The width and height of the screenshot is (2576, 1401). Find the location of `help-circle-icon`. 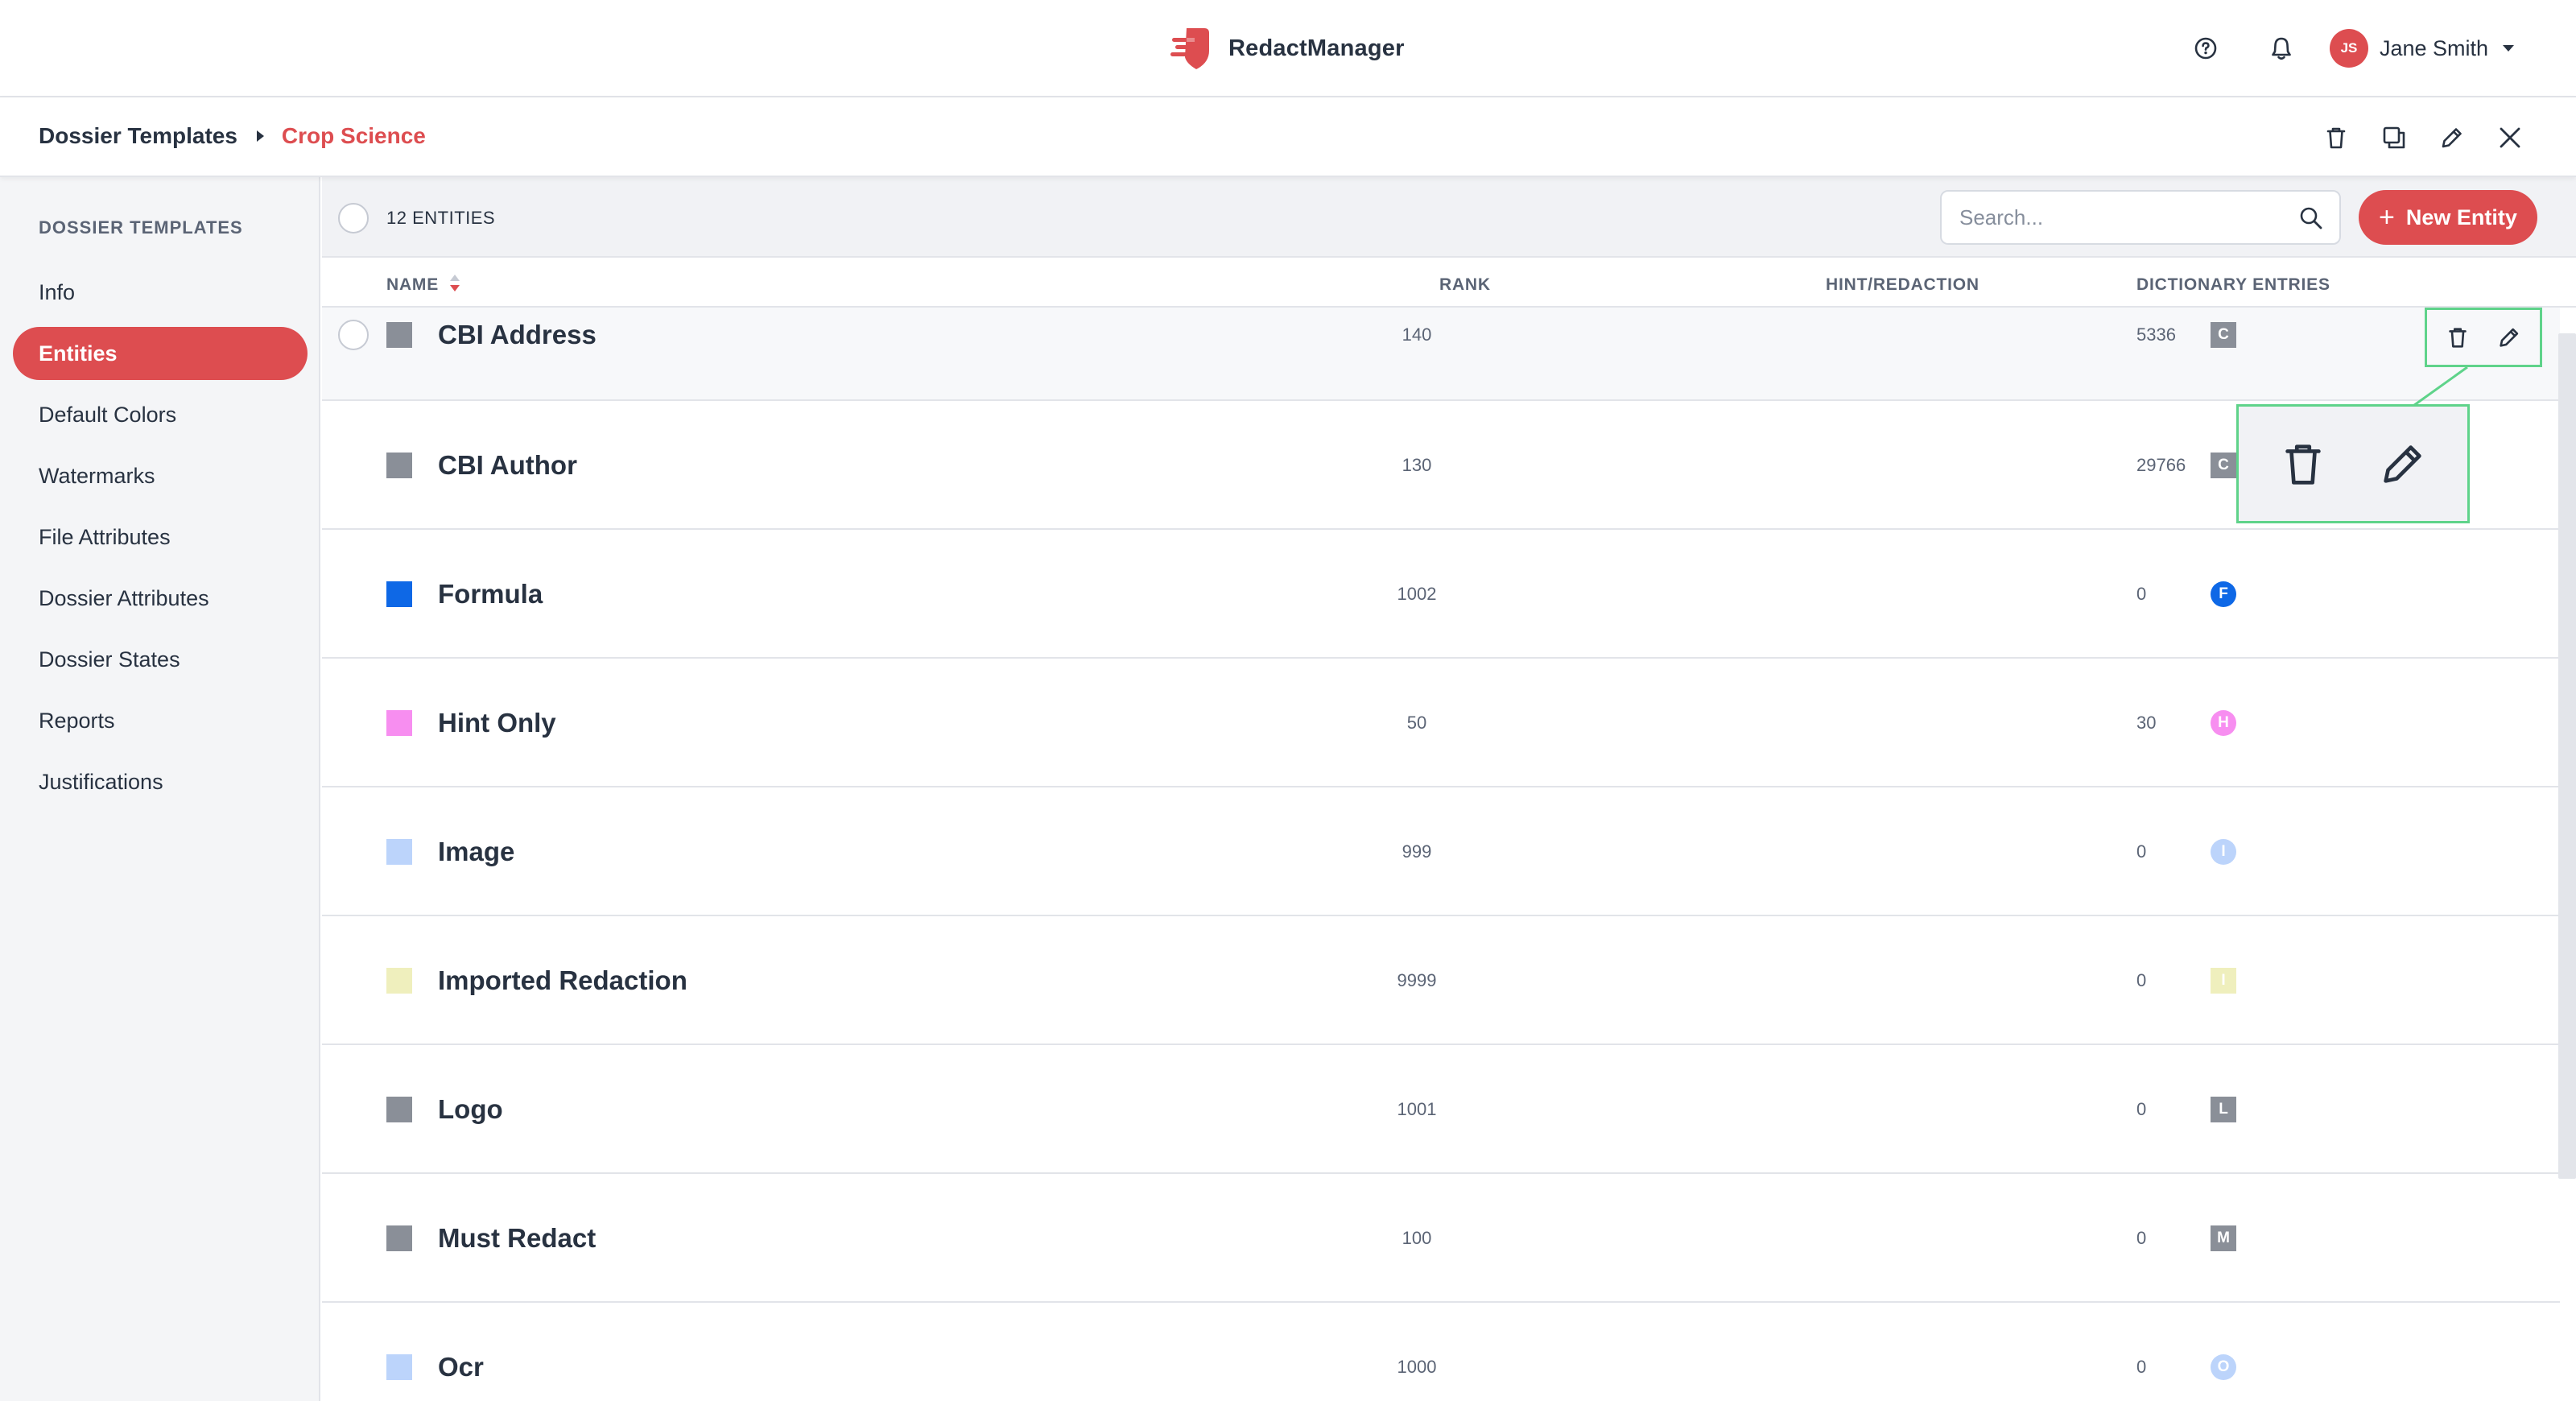

help-circle-icon is located at coordinates (2205, 48).